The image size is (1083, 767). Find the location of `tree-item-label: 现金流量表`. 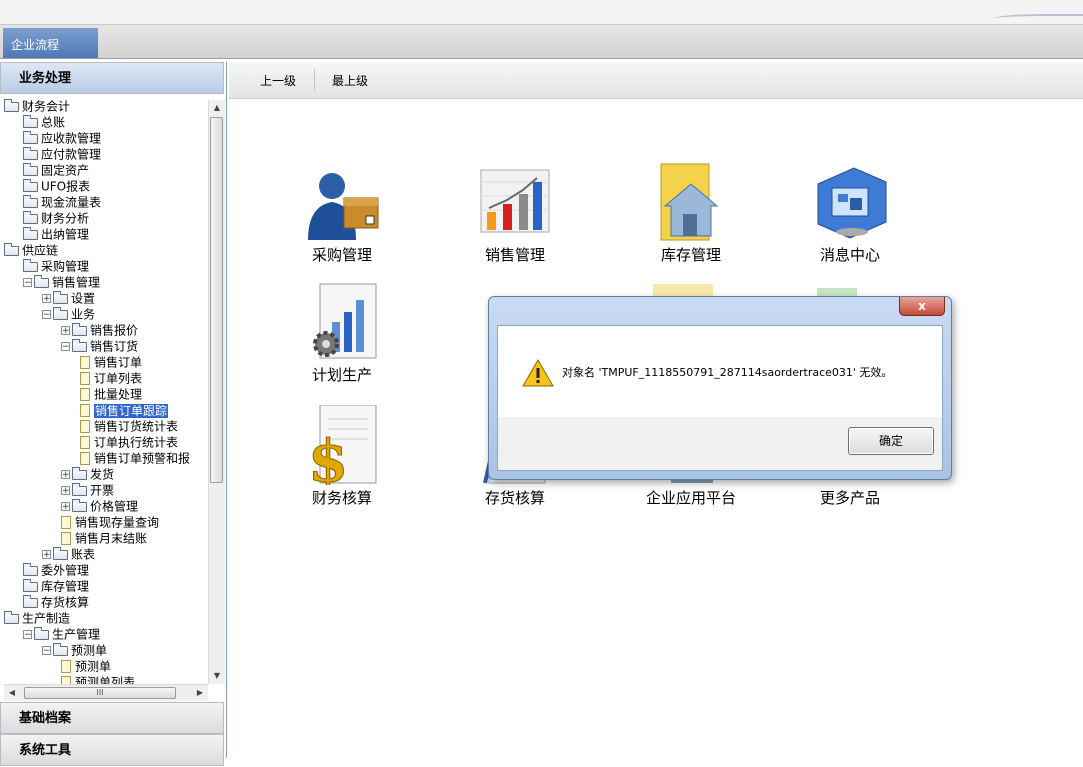

tree-item-label: 现金流量表 is located at coordinates (71, 202).